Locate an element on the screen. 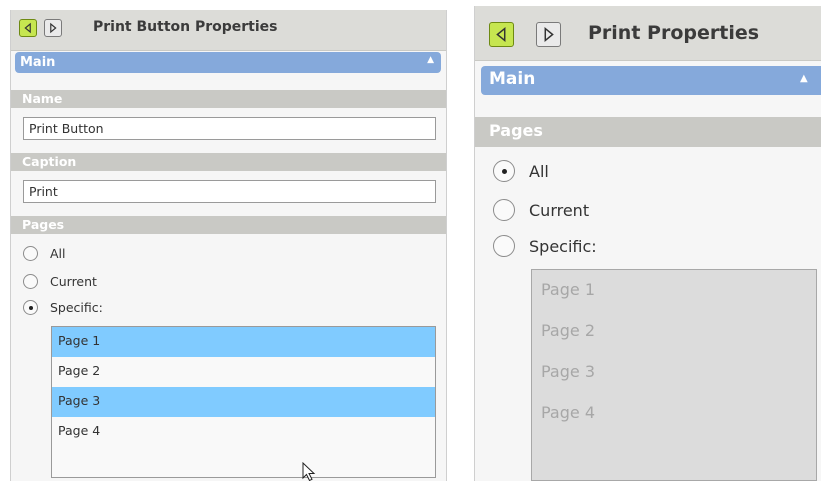 The image size is (821, 481). panel-titlebar: Print Button Properties is located at coordinates (228, 30).